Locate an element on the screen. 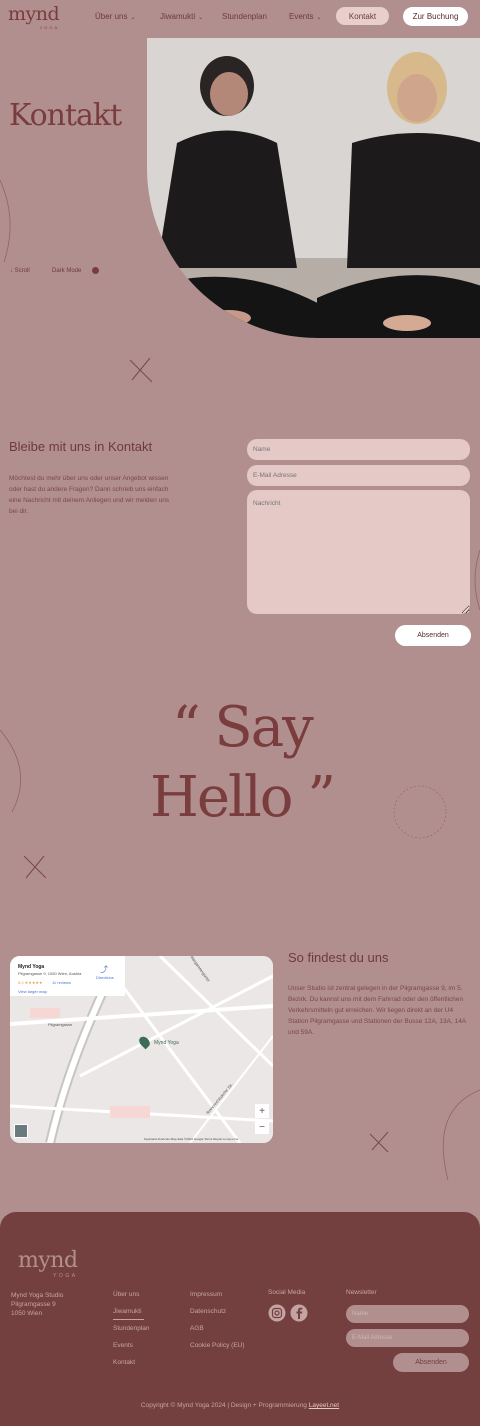 The image size is (480, 1426). logo-word: mynd is located at coordinates (34, 14).